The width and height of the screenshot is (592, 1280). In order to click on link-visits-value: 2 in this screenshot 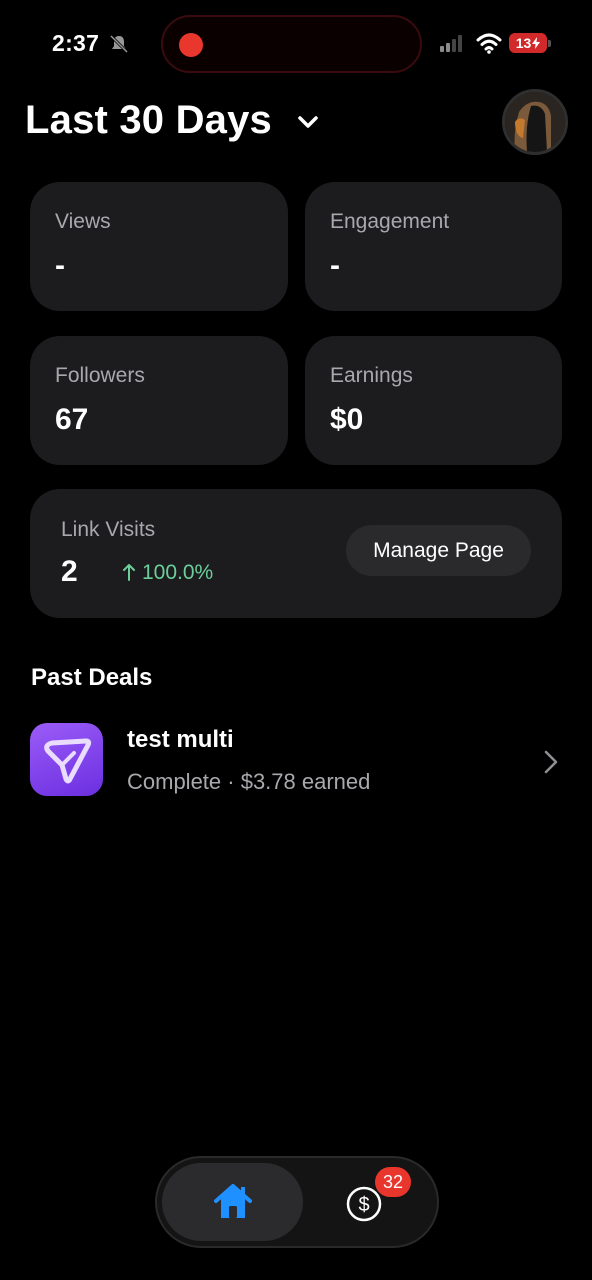, I will do `click(69, 571)`.